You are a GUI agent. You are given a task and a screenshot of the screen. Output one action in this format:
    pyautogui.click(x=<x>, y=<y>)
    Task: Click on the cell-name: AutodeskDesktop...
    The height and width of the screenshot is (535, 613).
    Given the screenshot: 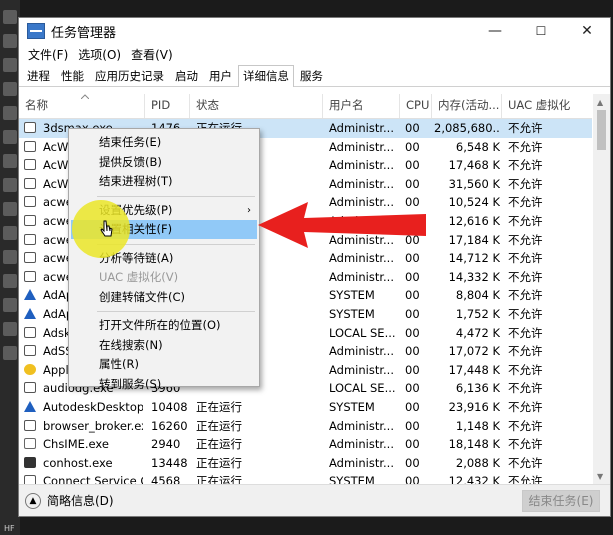 What is the action you would take?
    pyautogui.click(x=93, y=407)
    